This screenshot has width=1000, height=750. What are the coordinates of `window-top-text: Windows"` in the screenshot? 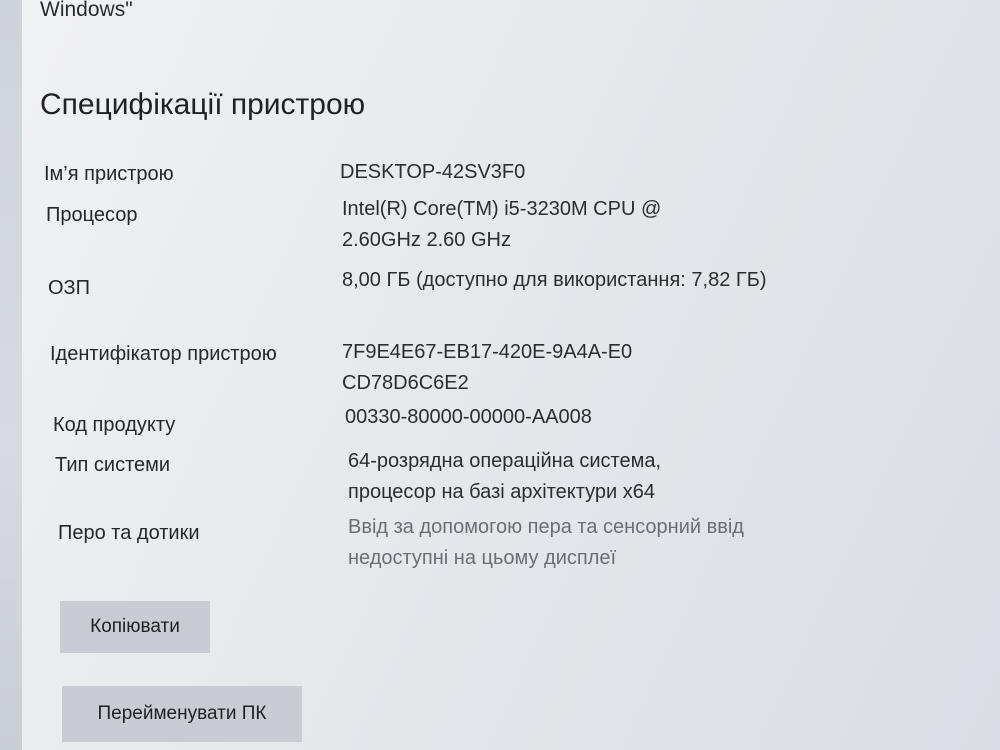 It's located at (86, 10).